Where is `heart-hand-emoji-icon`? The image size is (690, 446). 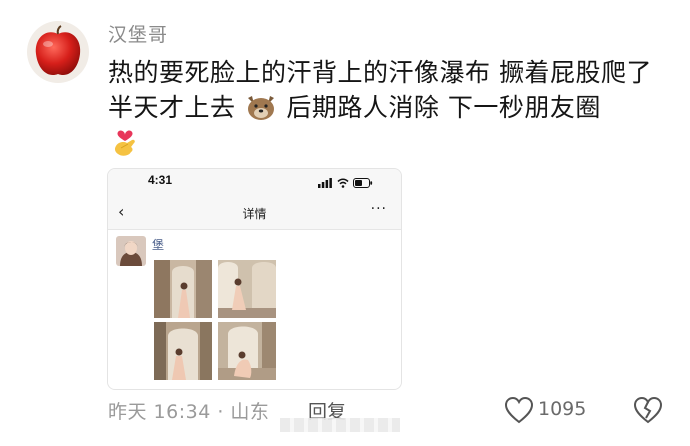 heart-hand-emoji-icon is located at coordinates (124, 143).